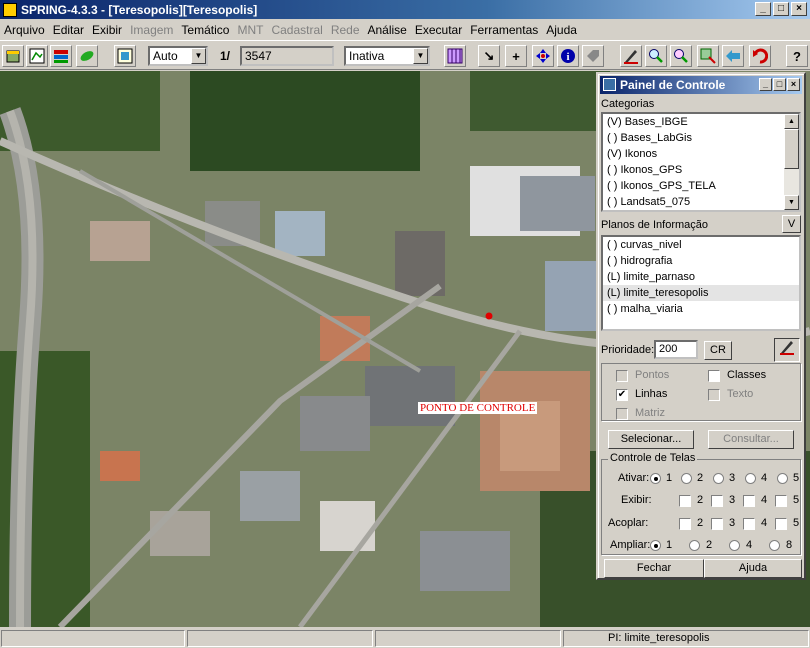 This screenshot has width=810, height=648. I want to click on categories-scrollbar: ▲ ▼, so click(791, 162).